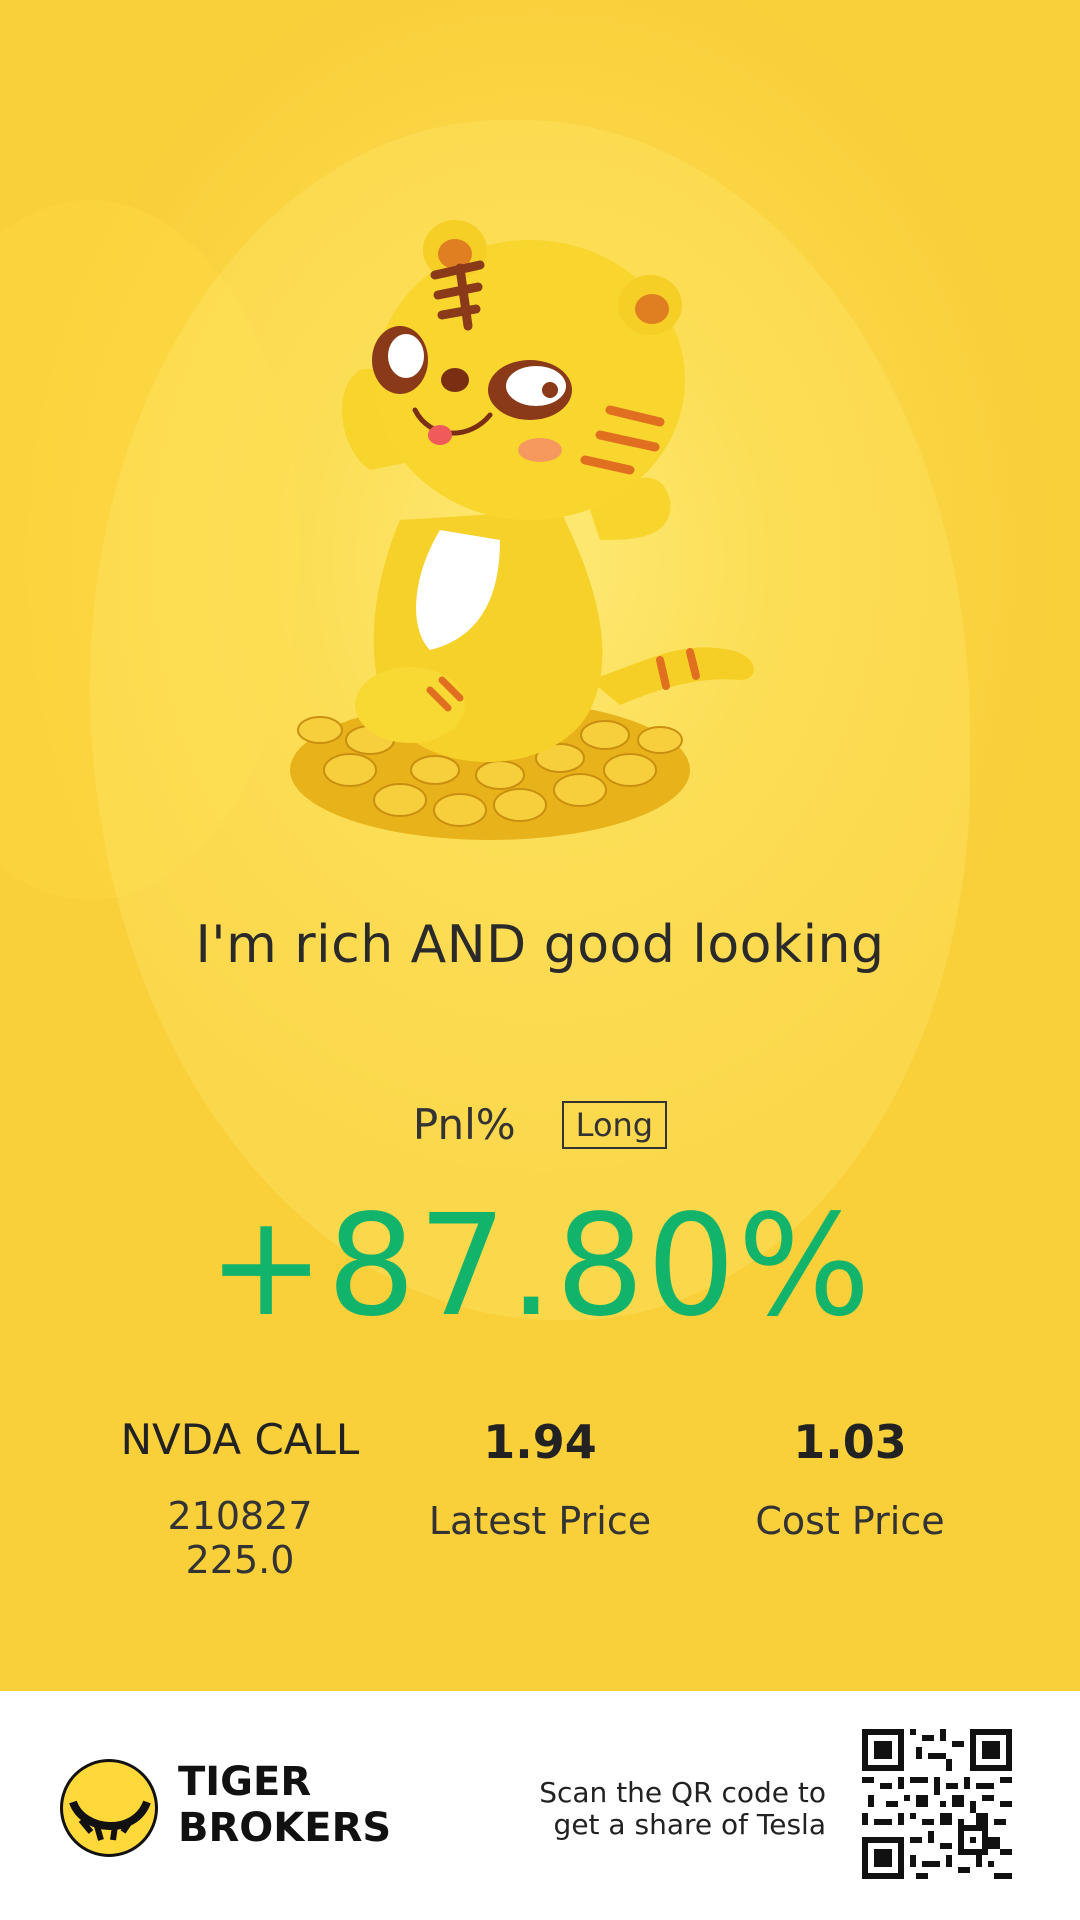  I want to click on scan-line-1: Scan the QR code to, so click(682, 1792).